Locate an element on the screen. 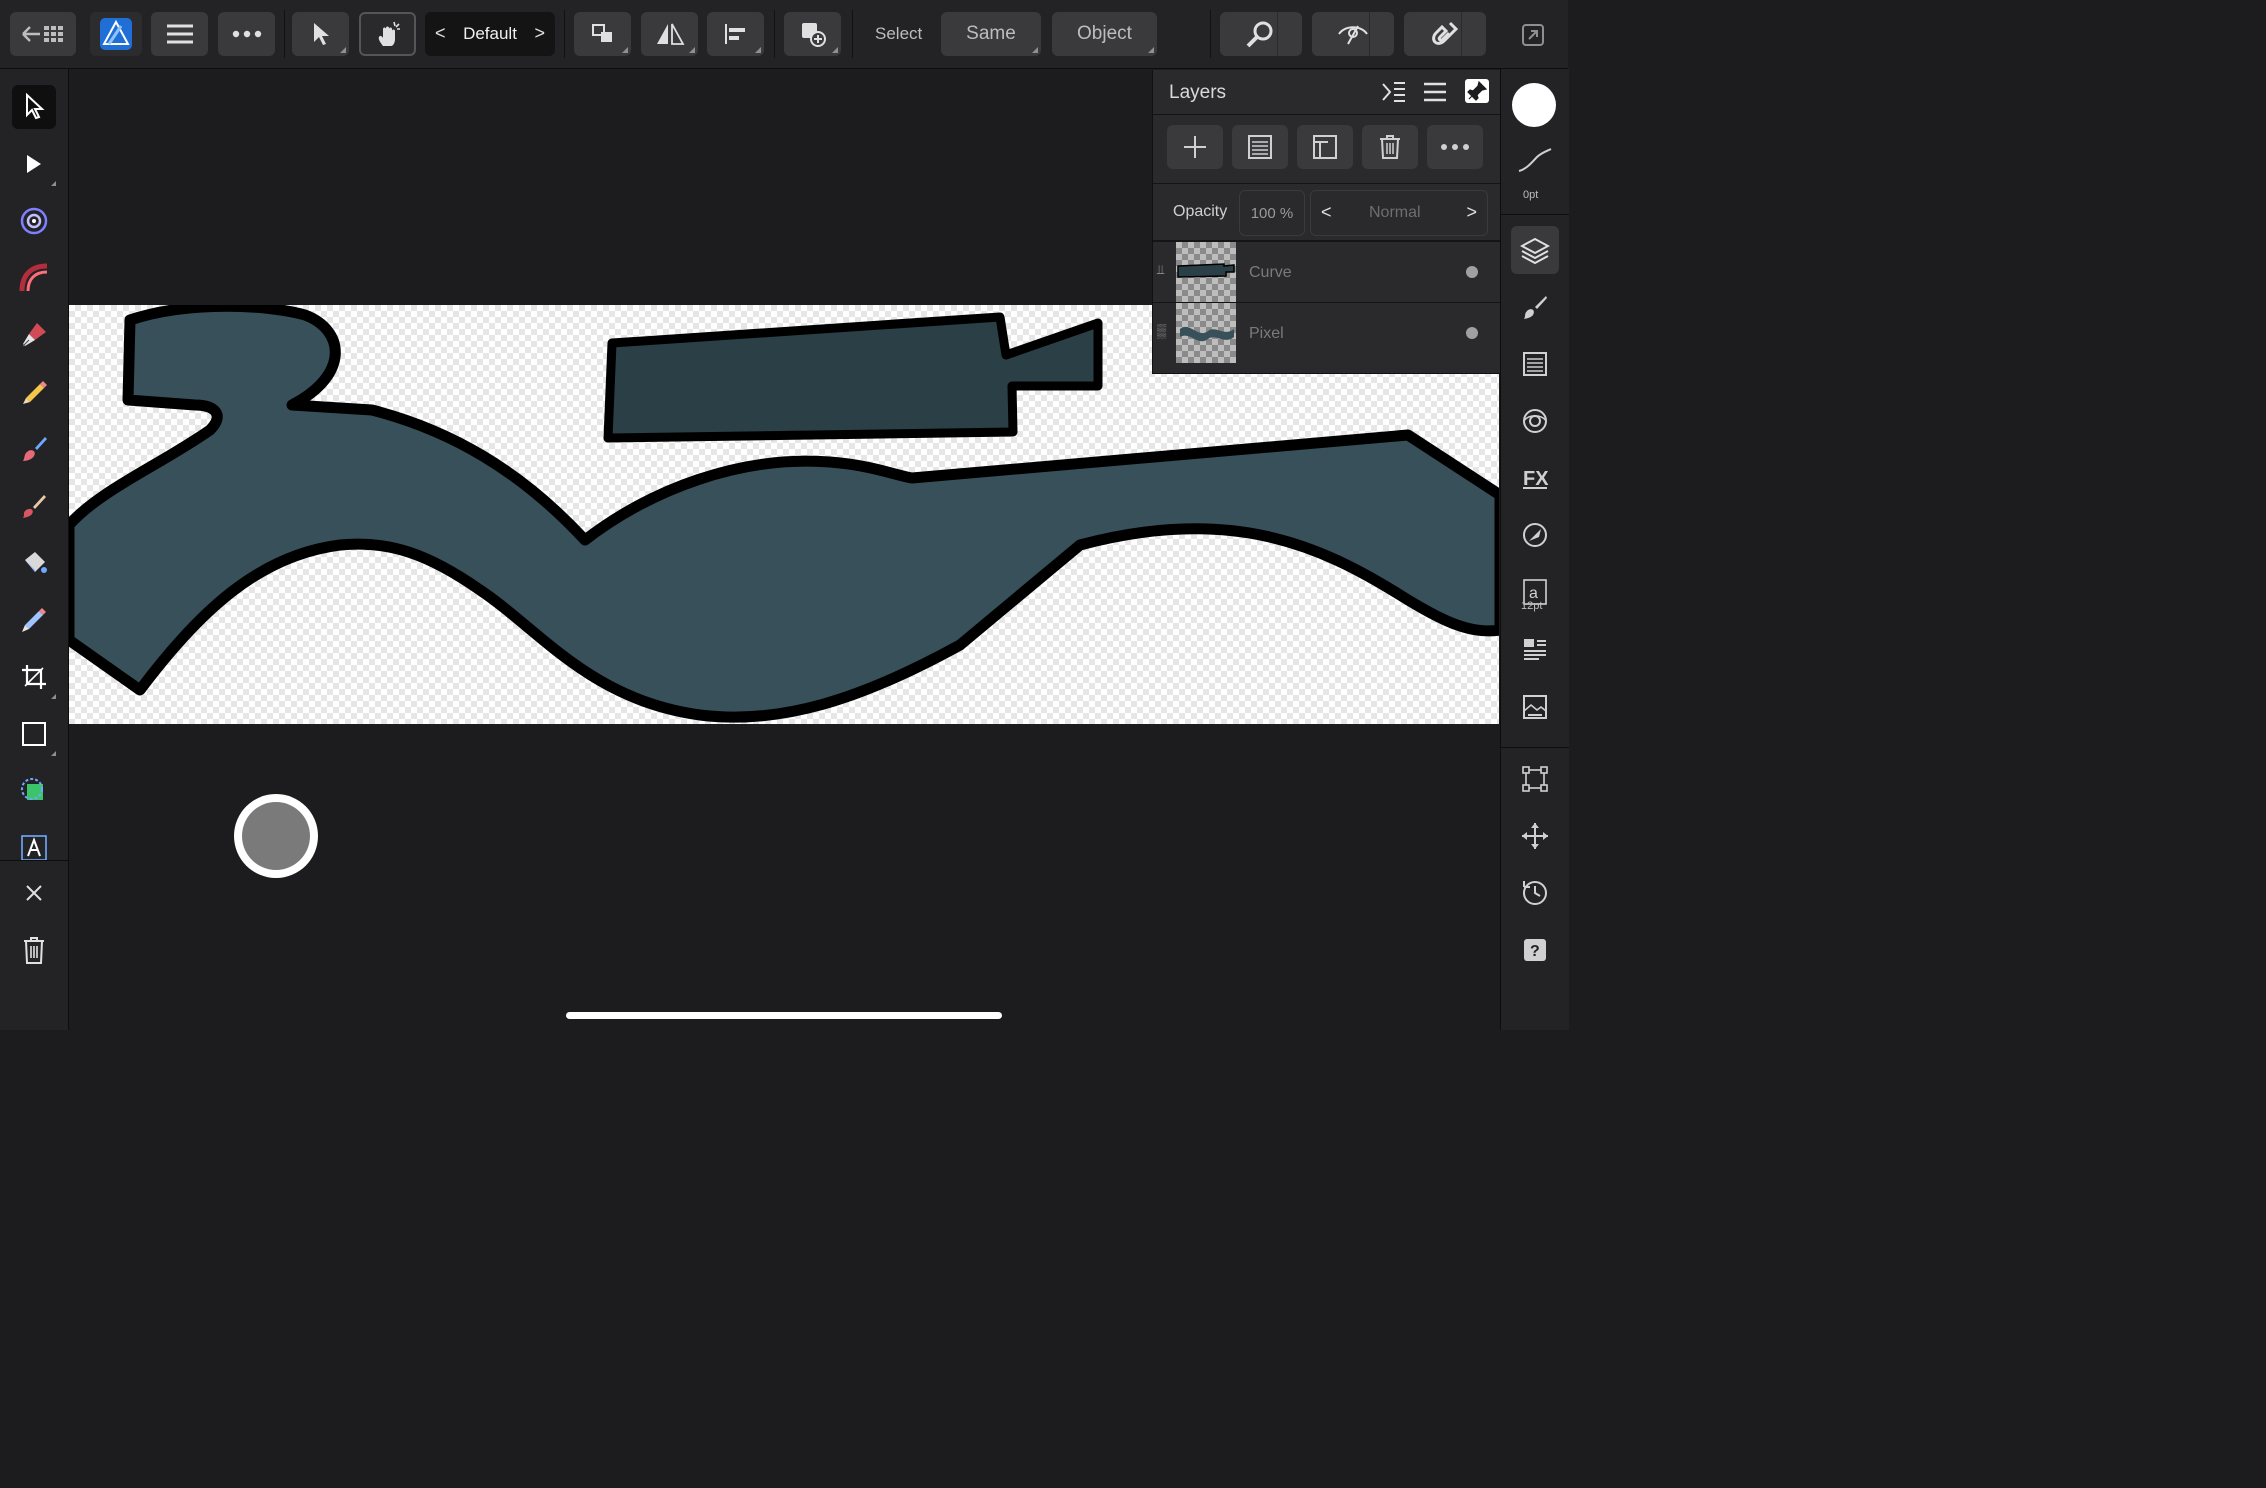 This screenshot has width=2266, height=1488. layer-thumbnail is located at coordinates (1206, 272).